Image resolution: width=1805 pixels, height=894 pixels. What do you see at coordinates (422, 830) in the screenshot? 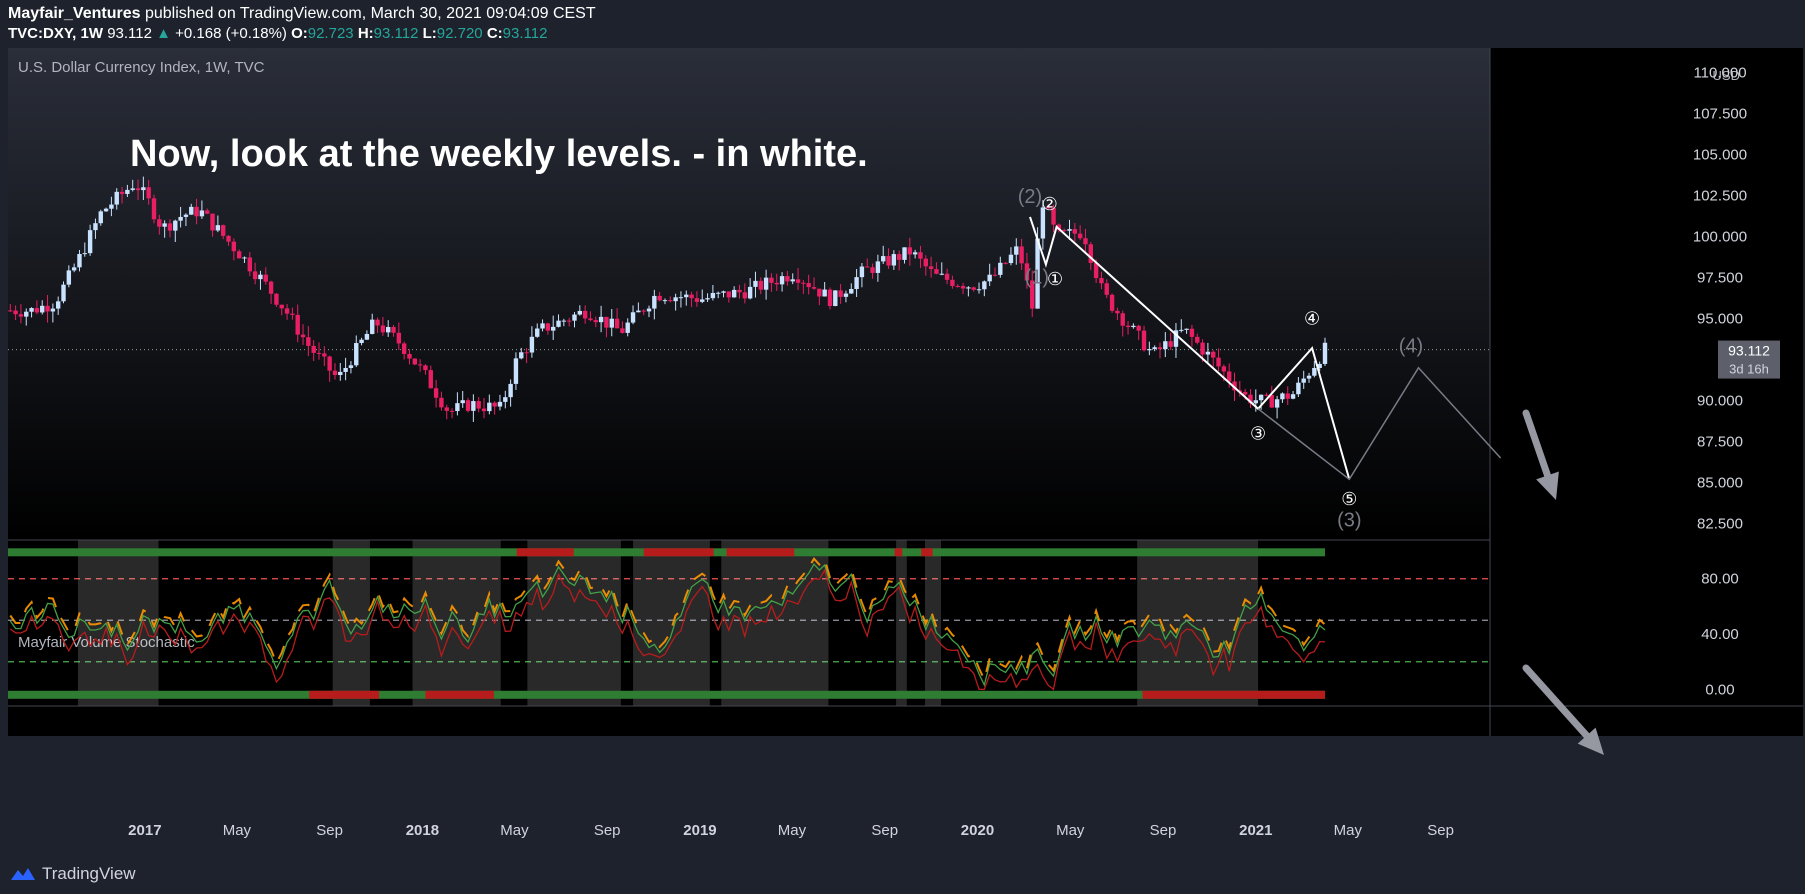
I see `time-tick: 2018` at bounding box center [422, 830].